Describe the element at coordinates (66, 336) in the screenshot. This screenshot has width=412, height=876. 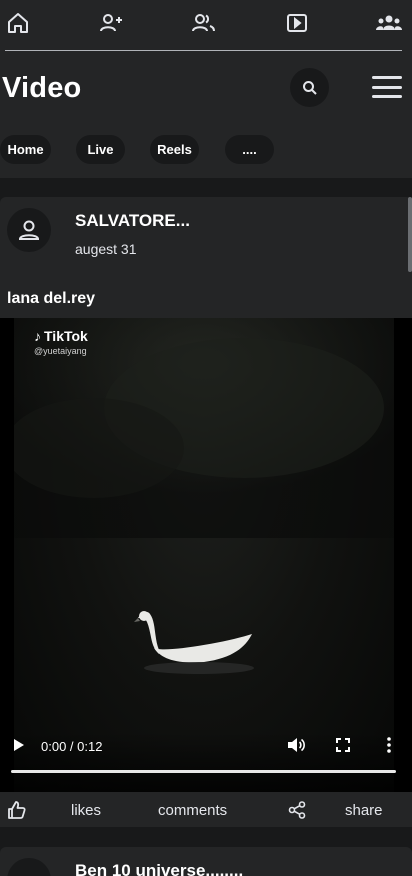
I see `watermark-brand: TikTok` at that location.